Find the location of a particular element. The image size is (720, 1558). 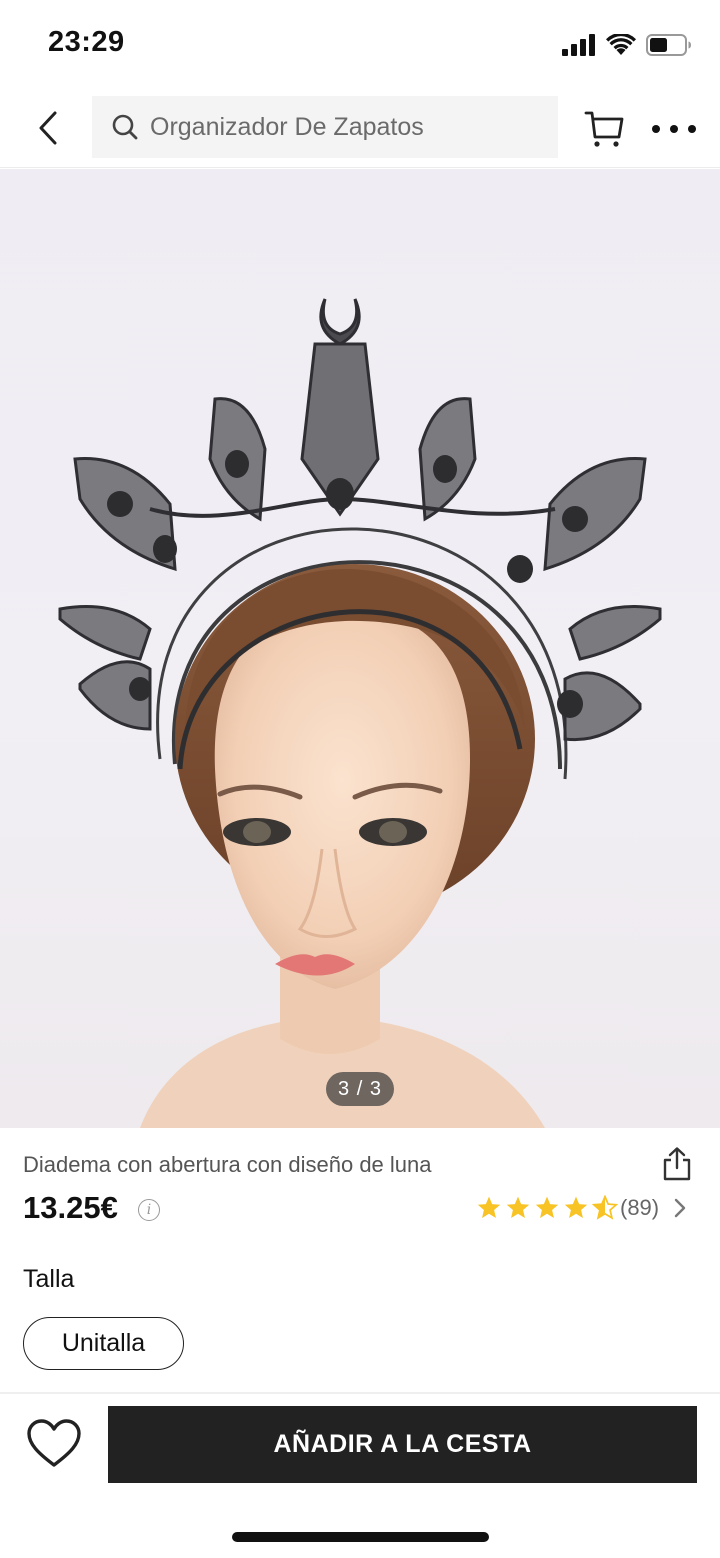

product-price: 13.25€ is located at coordinates (70, 1207).